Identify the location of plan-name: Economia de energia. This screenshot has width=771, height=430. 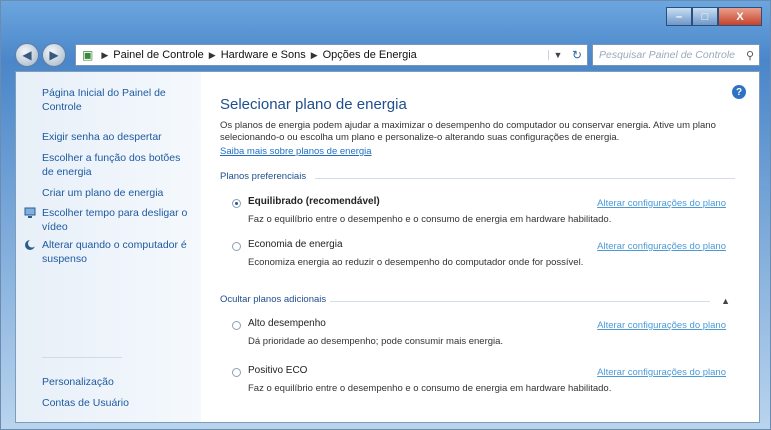
(295, 244).